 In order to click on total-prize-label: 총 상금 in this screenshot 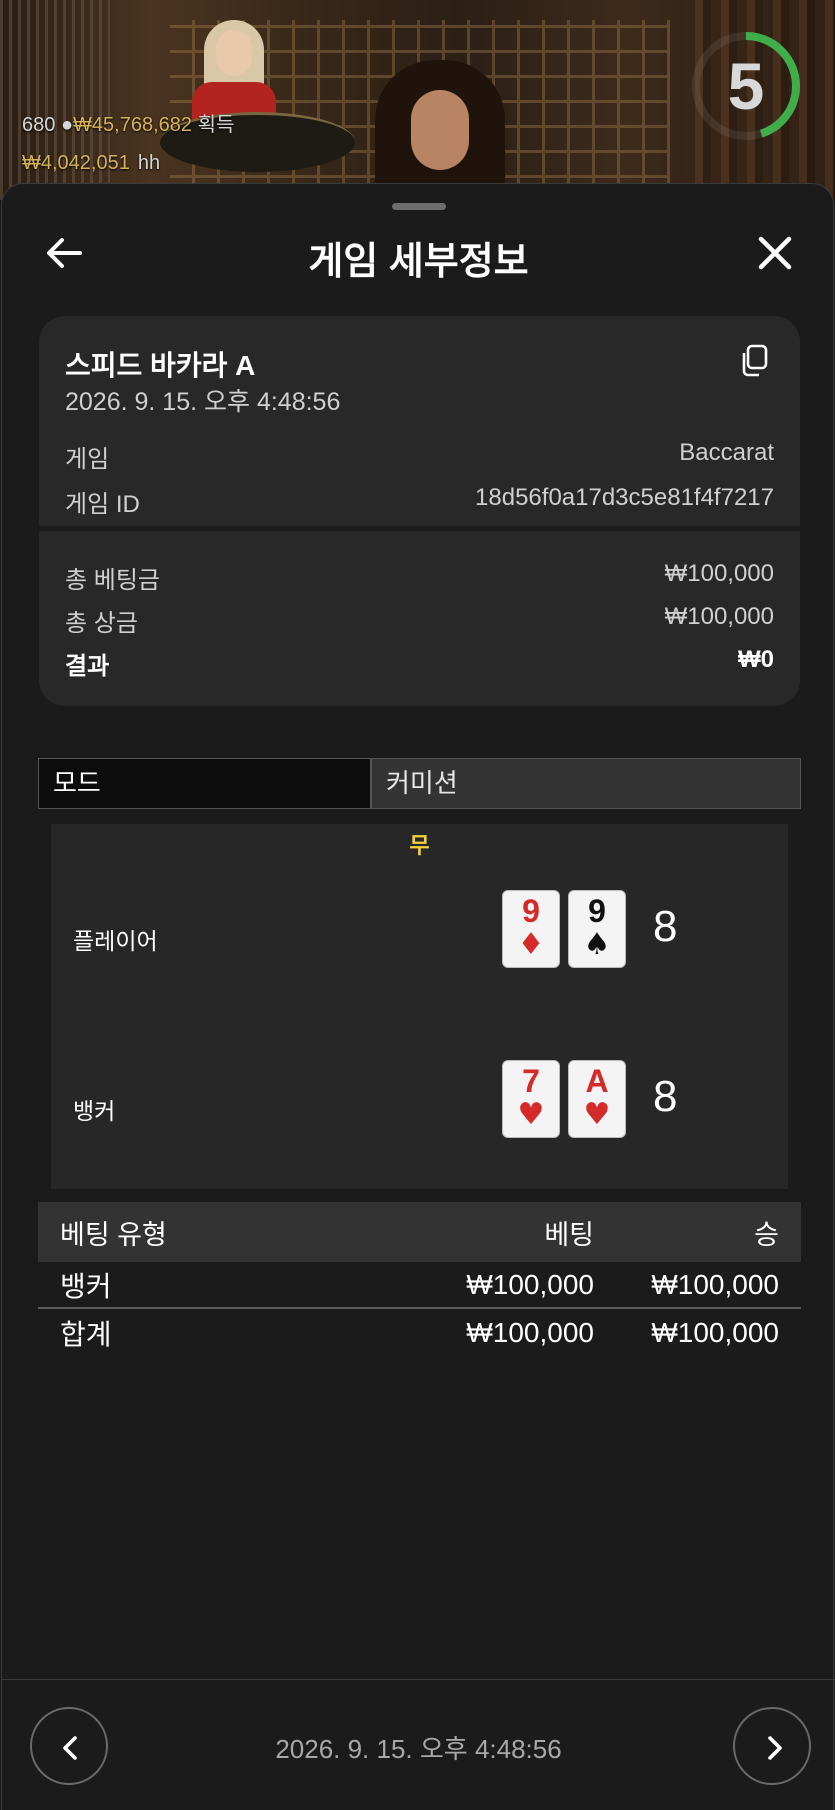, I will do `click(101, 623)`.